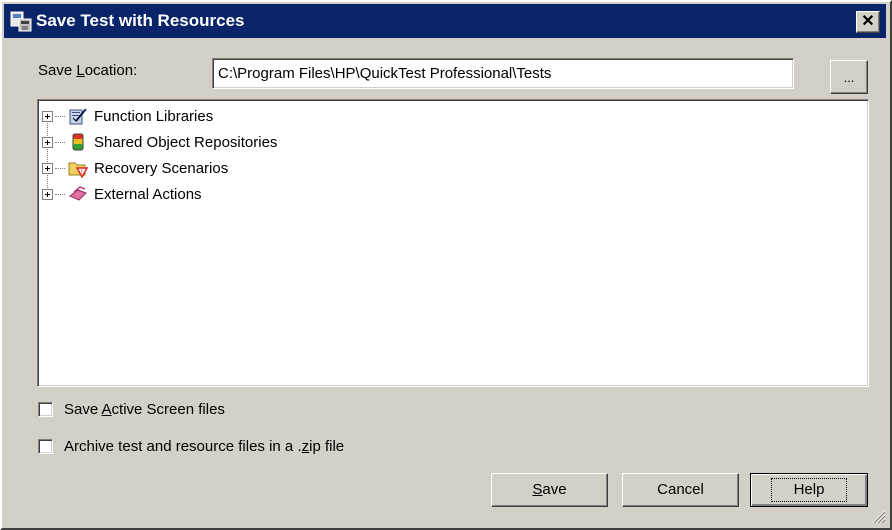 The height and width of the screenshot is (530, 892). What do you see at coordinates (161, 168) in the screenshot?
I see `tree-item-label: Recovery Scenarios` at bounding box center [161, 168].